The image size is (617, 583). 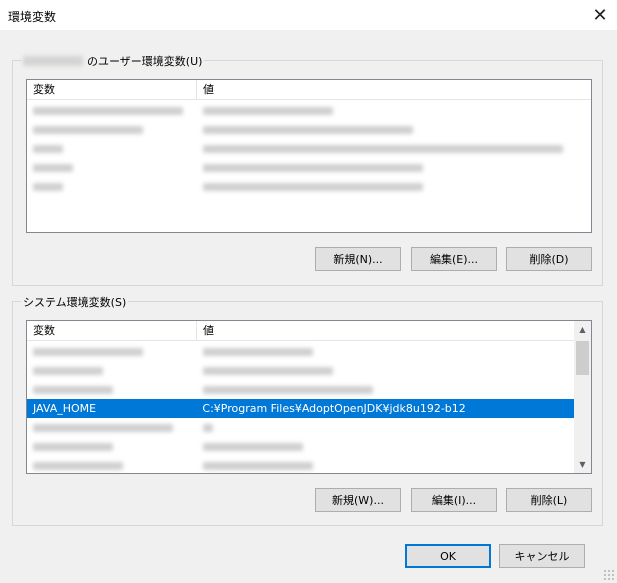 I want to click on ok-button: OK, so click(x=448, y=556).